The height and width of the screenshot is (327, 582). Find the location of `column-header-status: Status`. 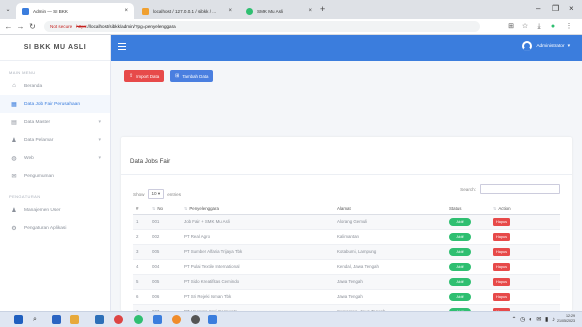

column-header-status: Status is located at coordinates (468, 209).